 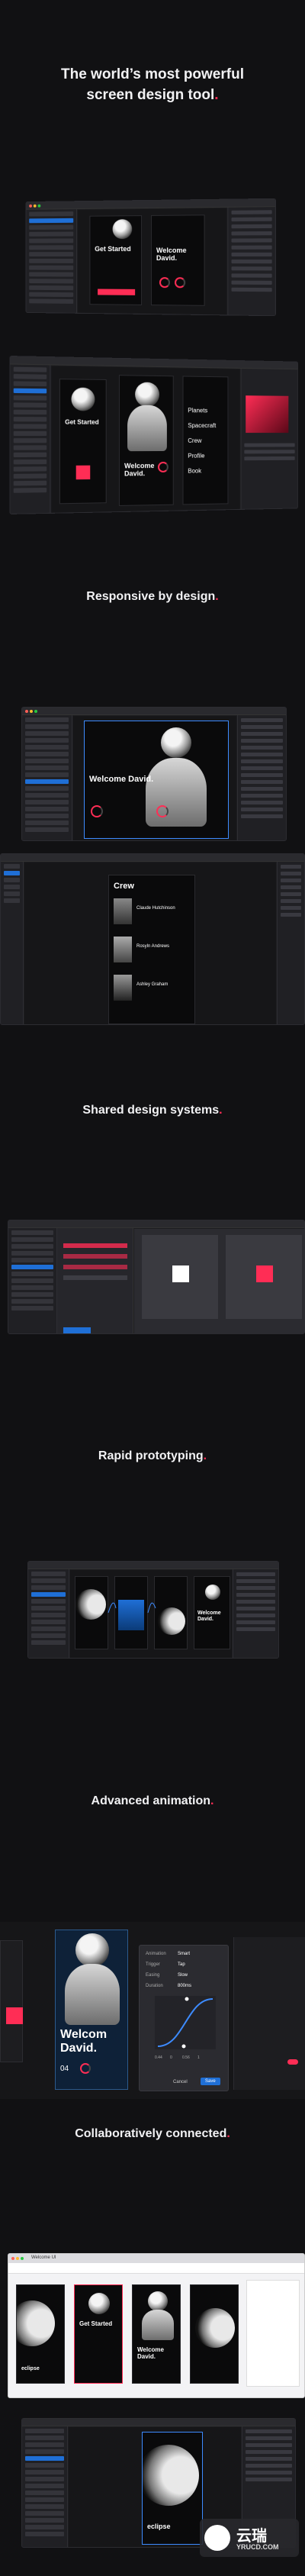 I want to click on save-button: Save, so click(x=210, y=2081).